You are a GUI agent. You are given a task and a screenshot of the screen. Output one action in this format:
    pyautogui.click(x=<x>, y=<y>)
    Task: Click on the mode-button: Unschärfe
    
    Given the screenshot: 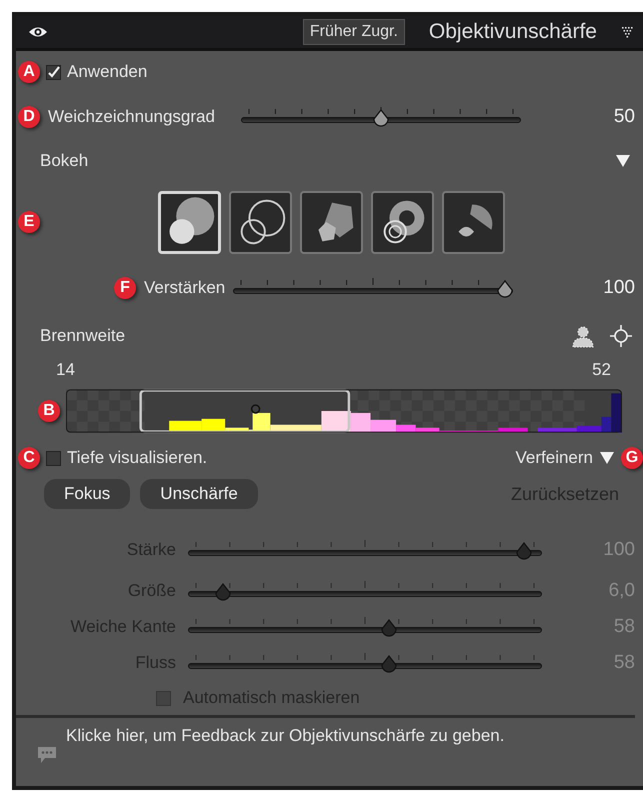 What is the action you would take?
    pyautogui.click(x=199, y=494)
    